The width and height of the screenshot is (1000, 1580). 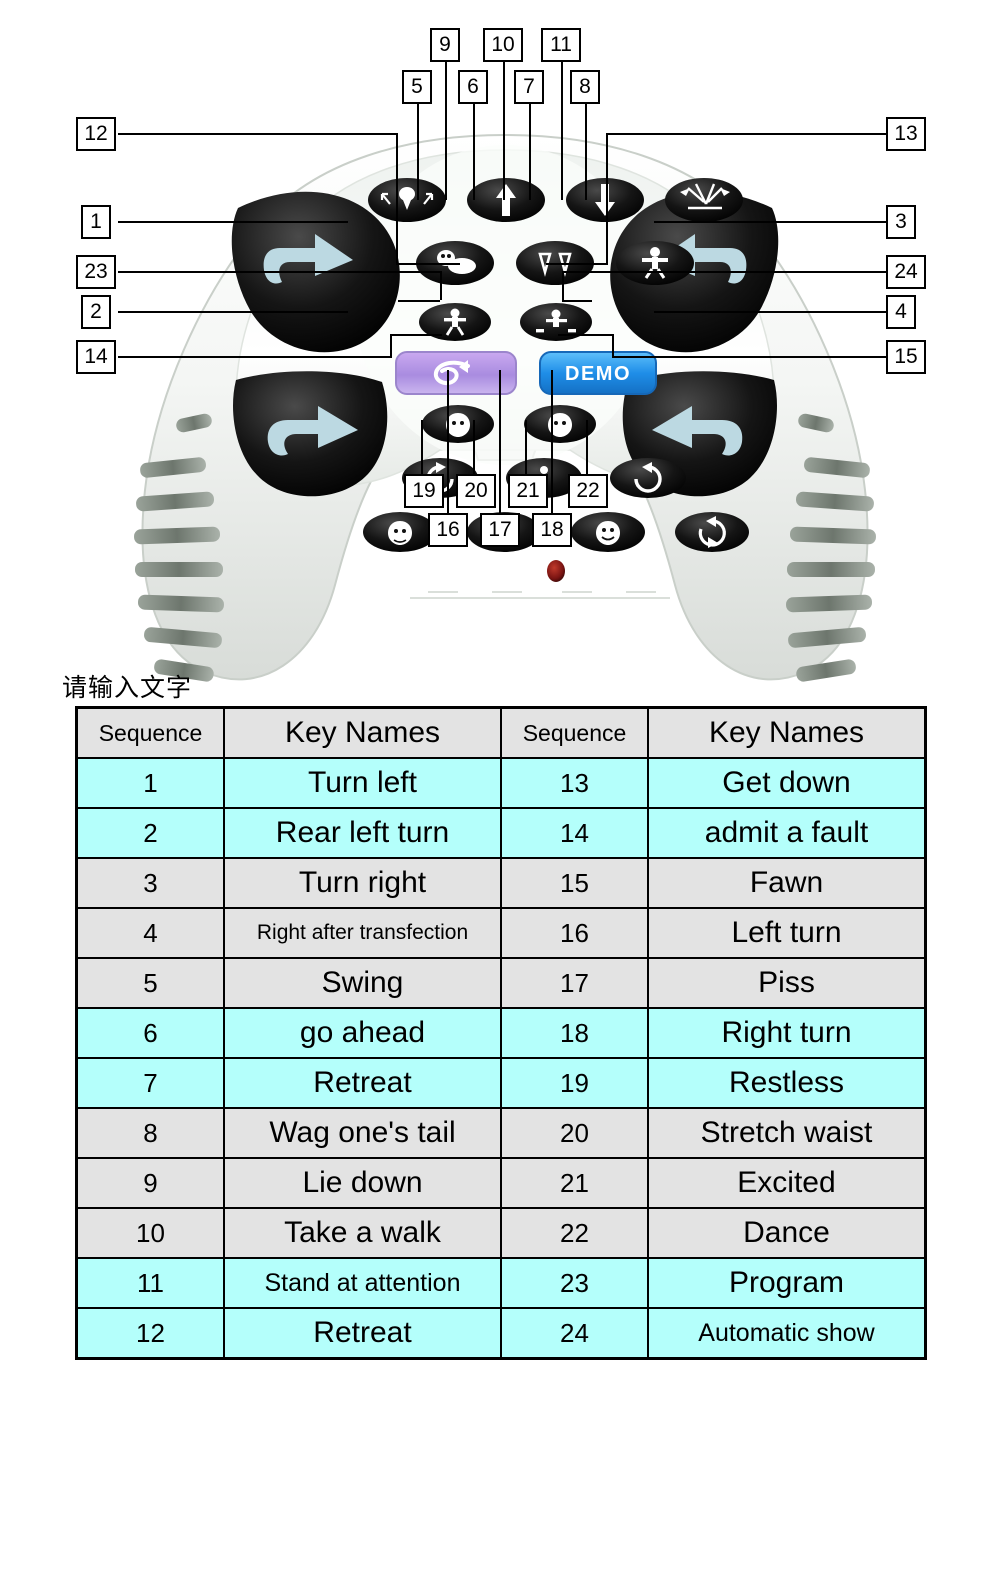 What do you see at coordinates (150, 1083) in the screenshot?
I see `cell-seq-7: 7` at bounding box center [150, 1083].